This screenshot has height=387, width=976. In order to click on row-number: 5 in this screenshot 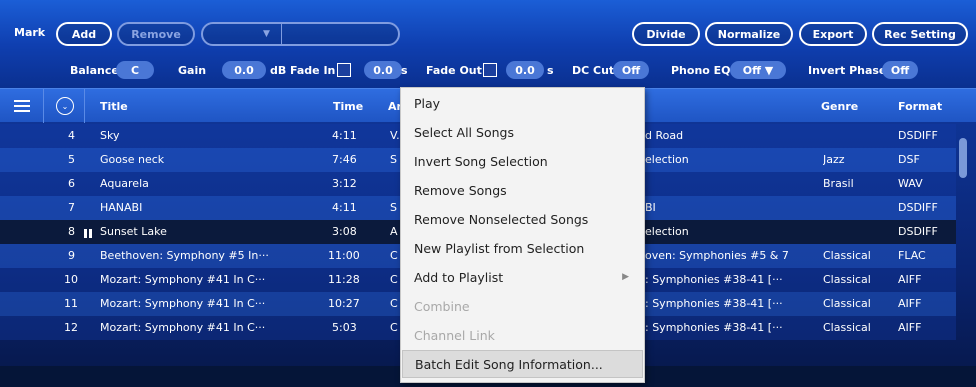, I will do `click(71, 159)`.